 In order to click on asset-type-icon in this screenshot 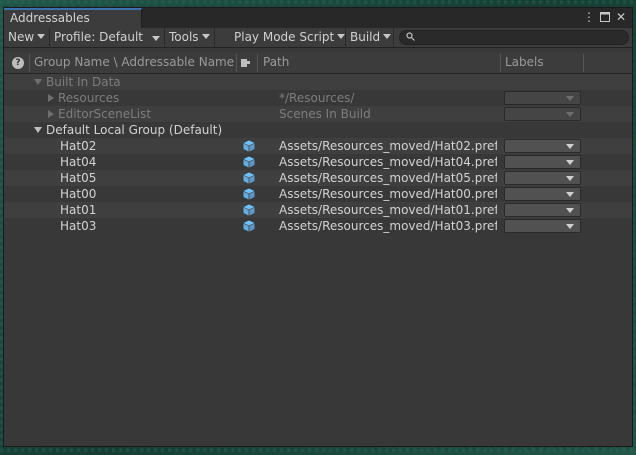, I will do `click(245, 63)`.